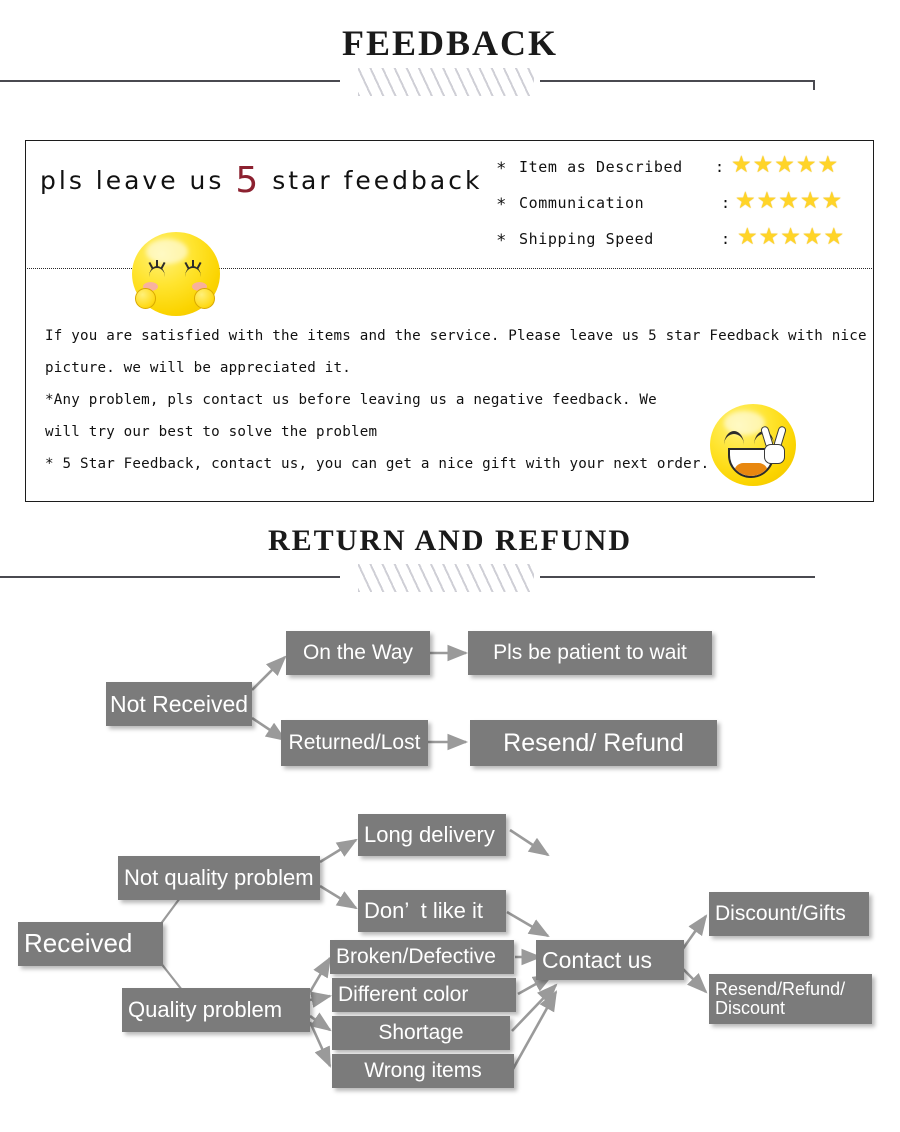 Image resolution: width=900 pixels, height=1132 pixels. I want to click on eyelash-right-icon, so click(193, 268).